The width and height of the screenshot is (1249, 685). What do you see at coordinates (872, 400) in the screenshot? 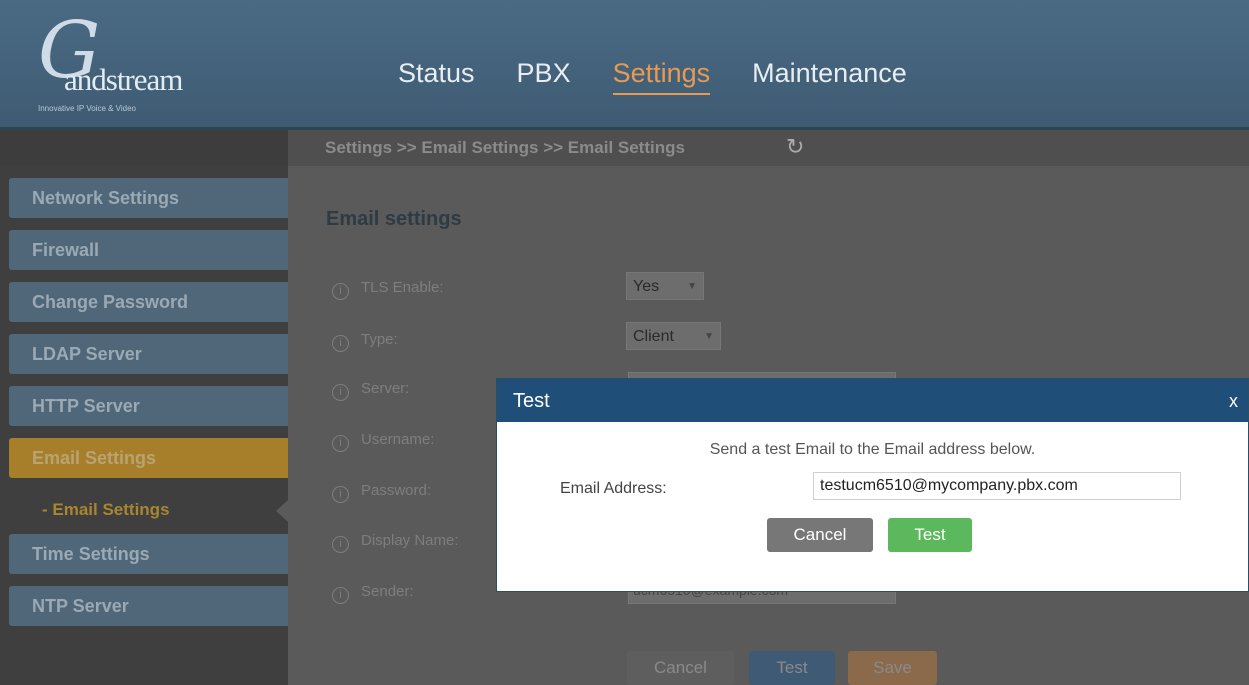
I see `dialog-header: Test x` at bounding box center [872, 400].